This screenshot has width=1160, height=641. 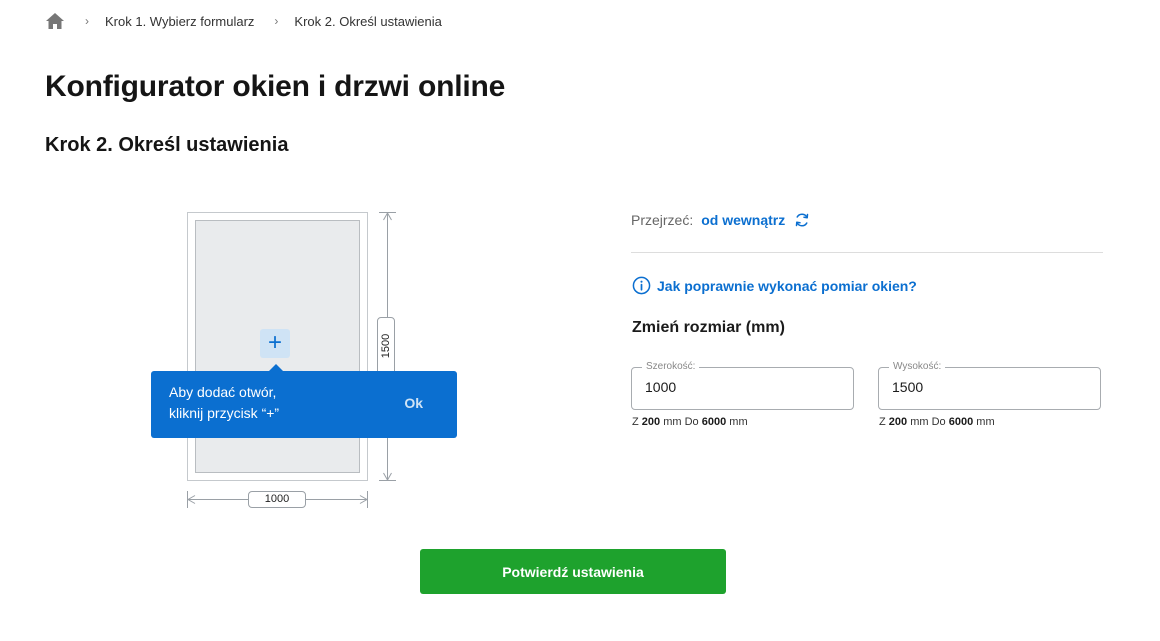 I want to click on width-range-hint: Z 200 mm Do 6000 mm, so click(x=690, y=422).